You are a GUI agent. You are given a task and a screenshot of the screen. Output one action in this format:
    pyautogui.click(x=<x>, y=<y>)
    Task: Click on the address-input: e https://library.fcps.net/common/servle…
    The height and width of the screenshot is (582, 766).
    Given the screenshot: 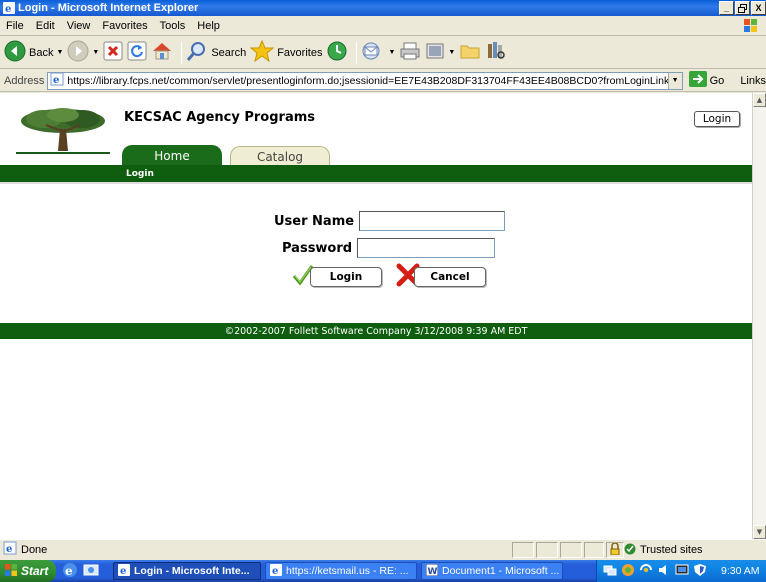 What is the action you would take?
    pyautogui.click(x=365, y=80)
    